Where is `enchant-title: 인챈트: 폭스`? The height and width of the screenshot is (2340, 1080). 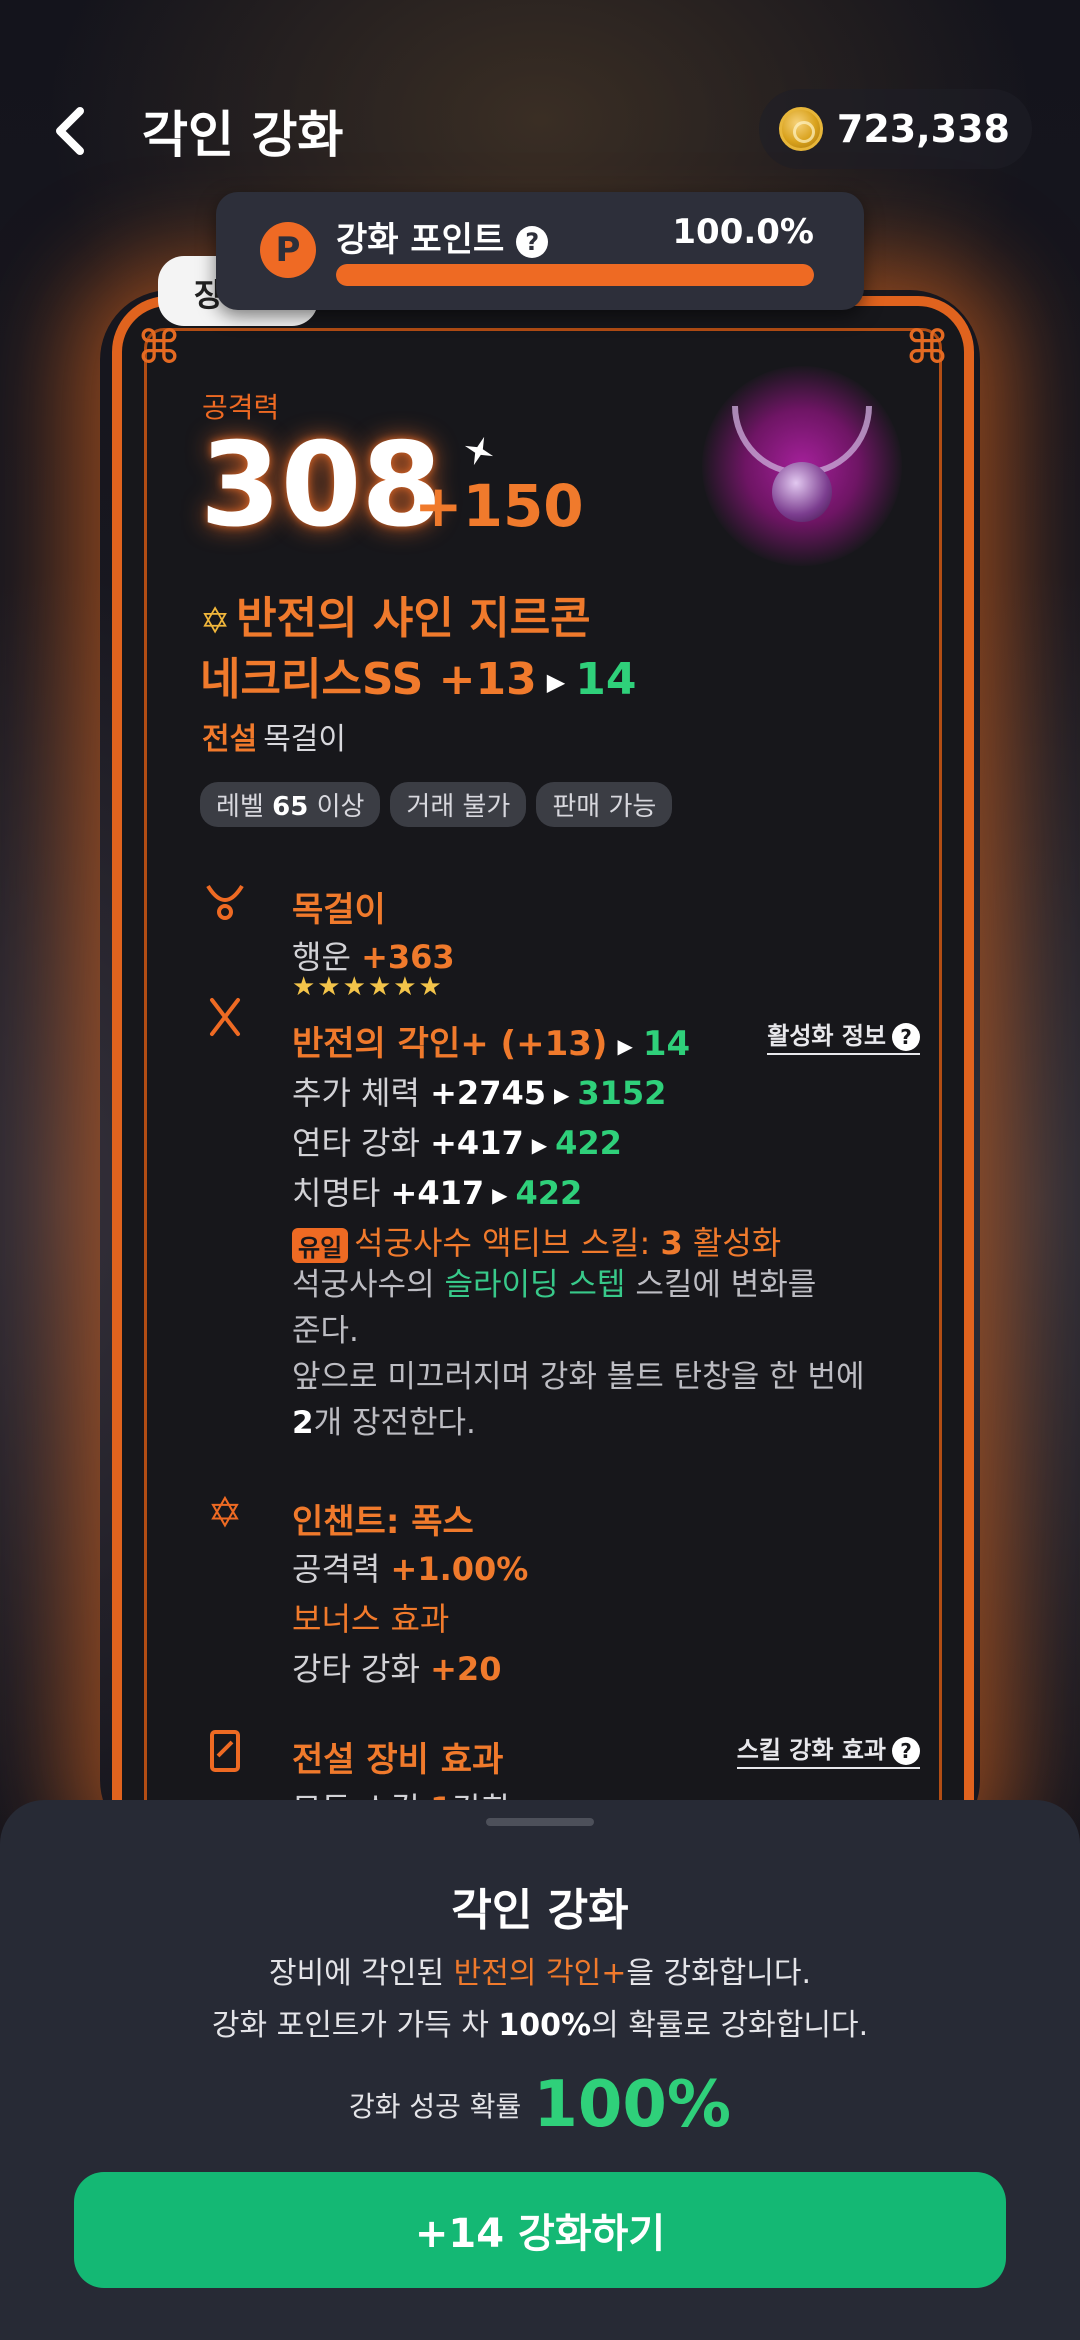 enchant-title: 인챈트: 폭스 is located at coordinates (383, 1522).